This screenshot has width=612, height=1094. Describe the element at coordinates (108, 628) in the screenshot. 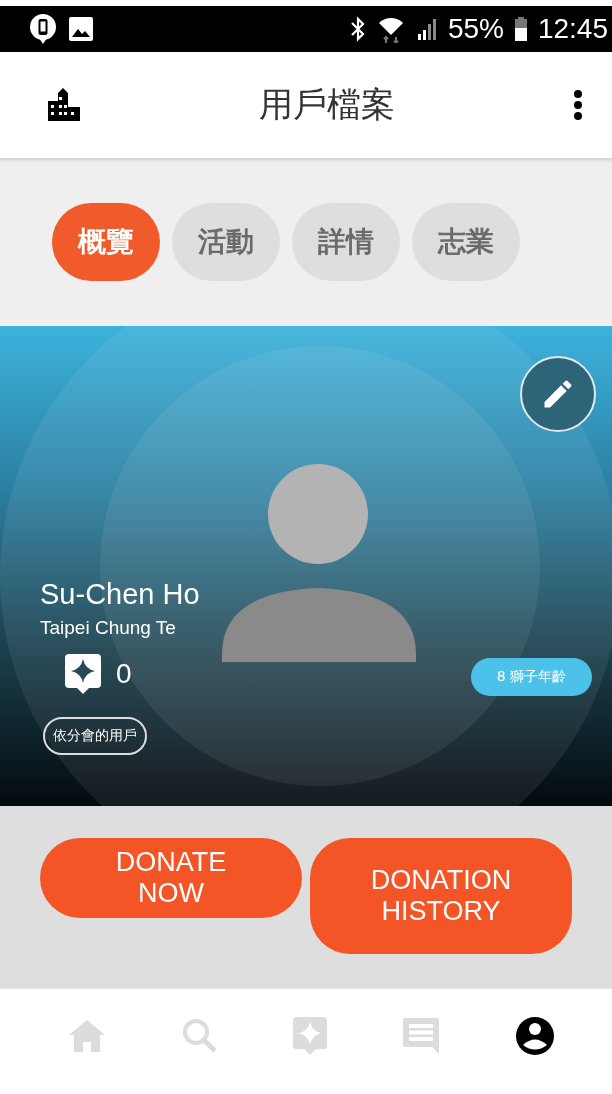

I see `user-location: Taipei Chung Te` at that location.